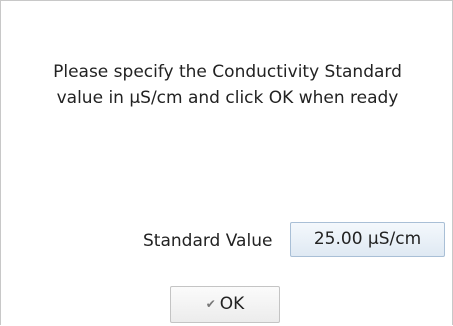  Describe the element at coordinates (210, 304) in the screenshot. I see `check-icon: ✔` at that location.